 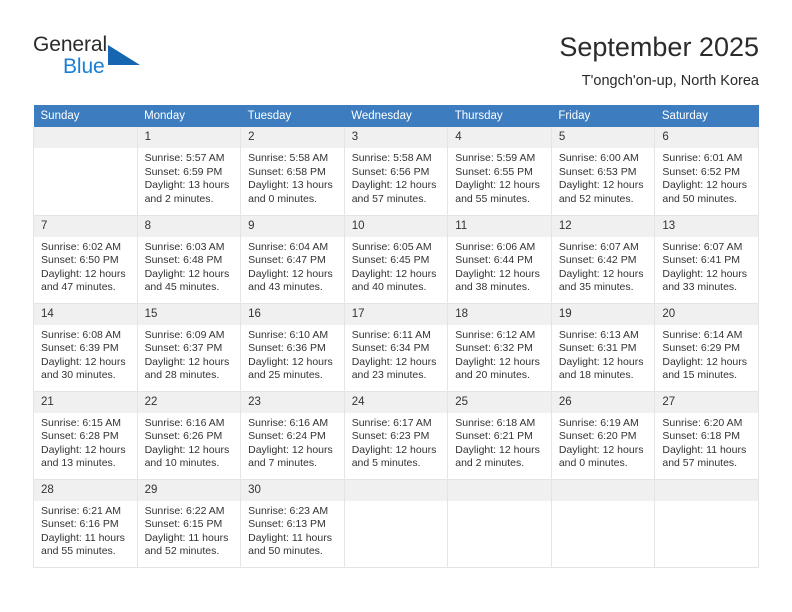 I want to click on weekday-header-friday: Friday, so click(x=603, y=116).